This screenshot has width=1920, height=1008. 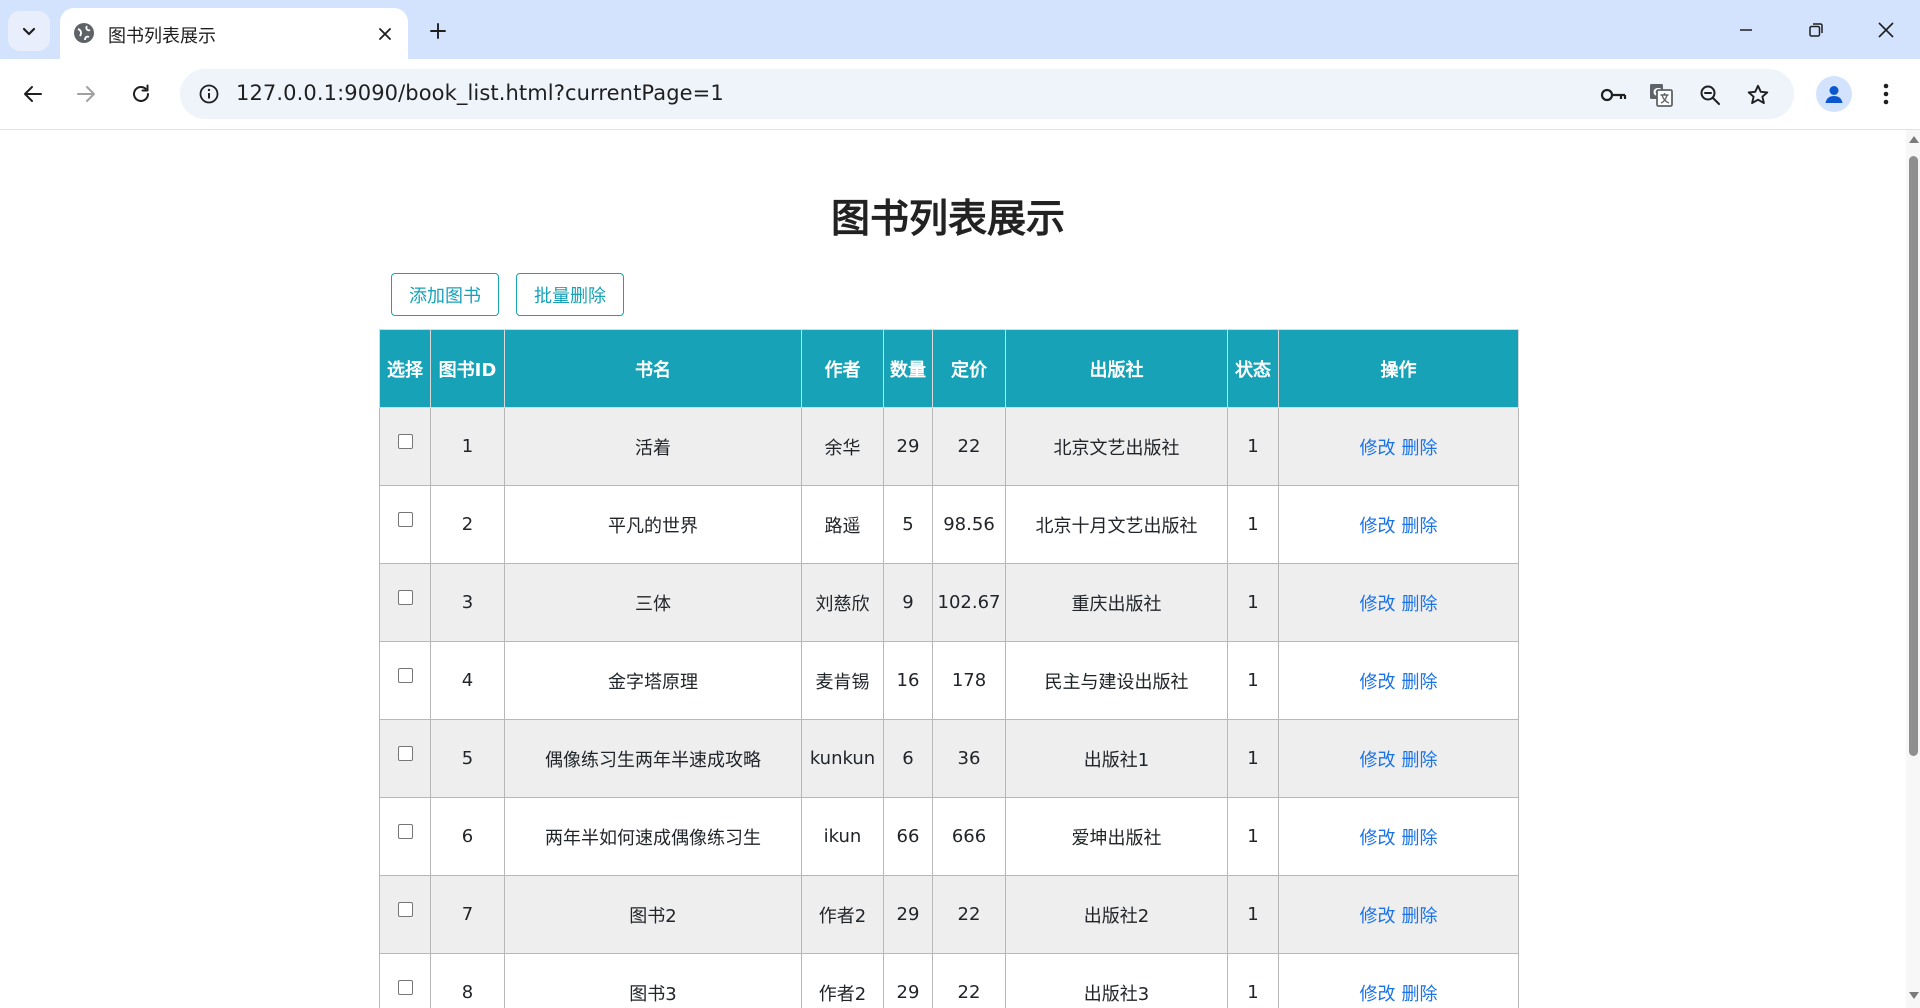 I want to click on forward-button, so click(x=86, y=94).